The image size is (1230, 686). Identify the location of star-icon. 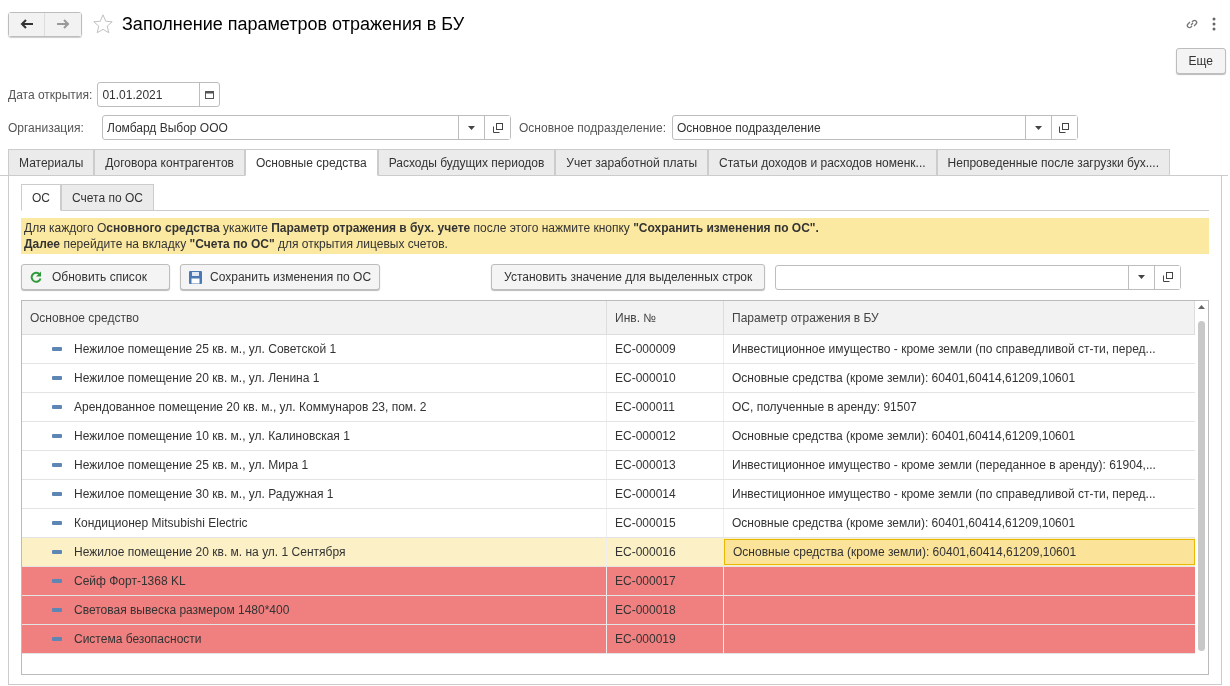
(103, 24).